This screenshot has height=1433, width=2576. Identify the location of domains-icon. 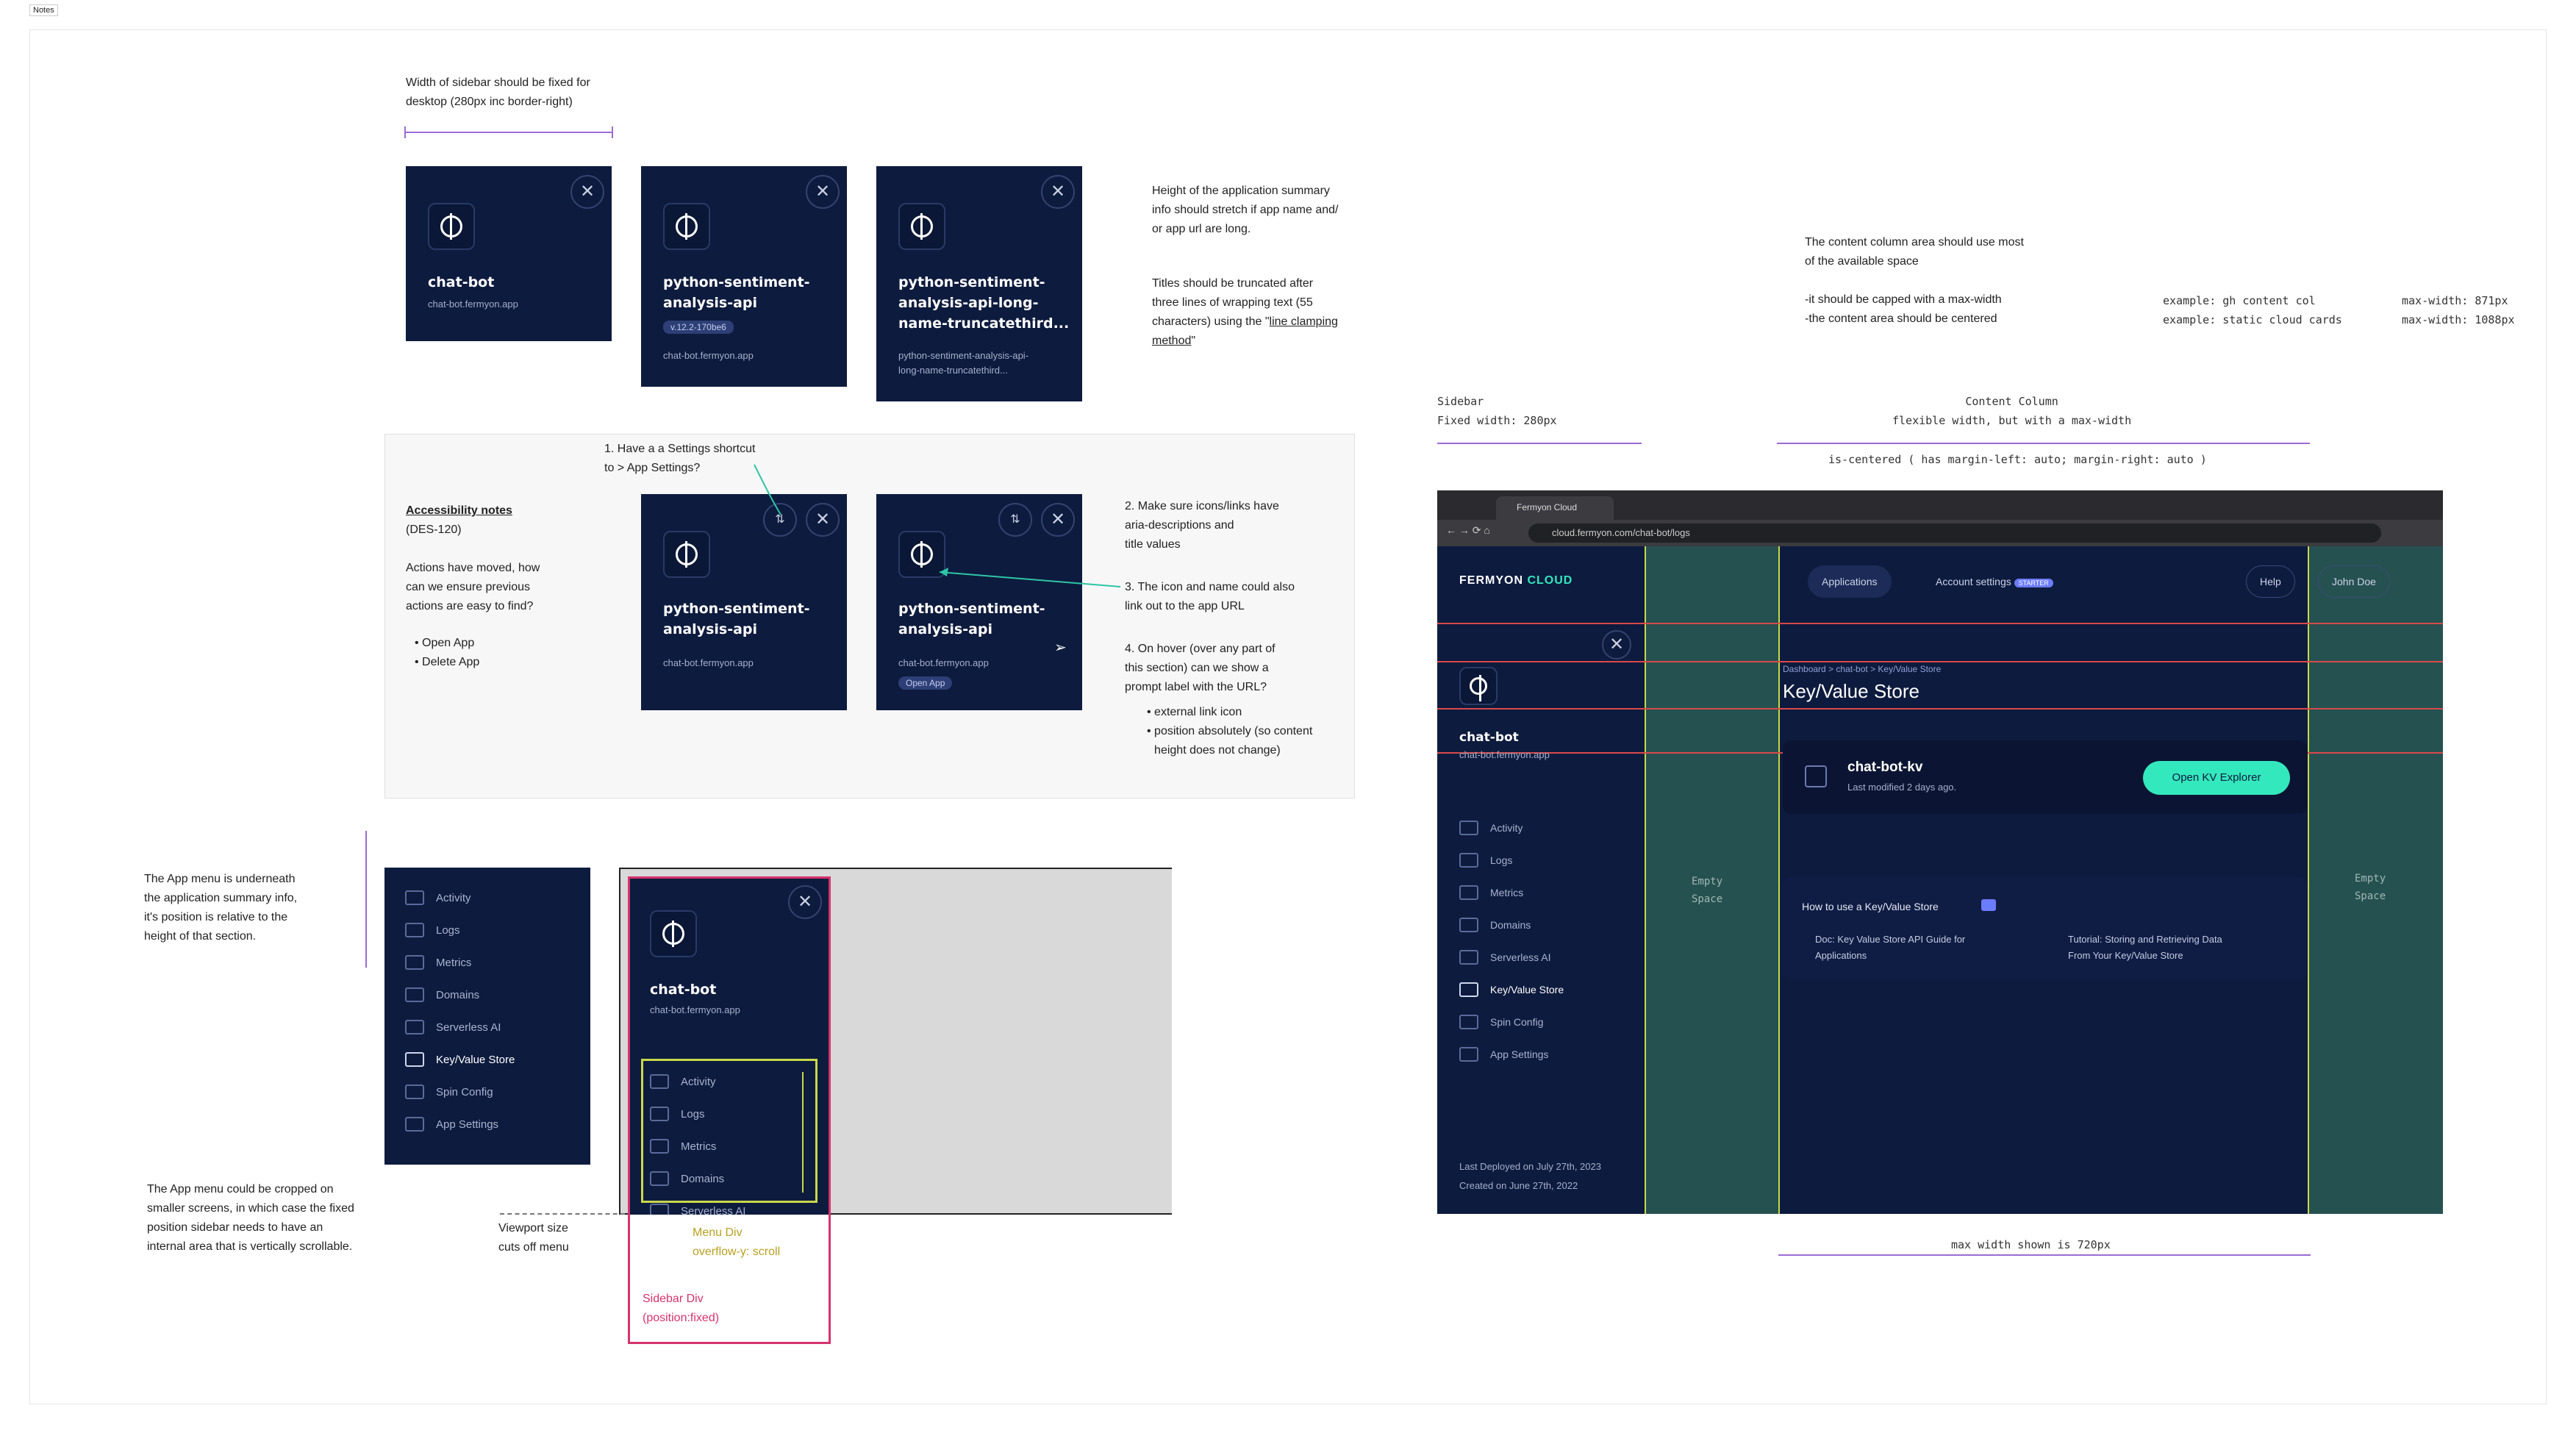
(1468, 925).